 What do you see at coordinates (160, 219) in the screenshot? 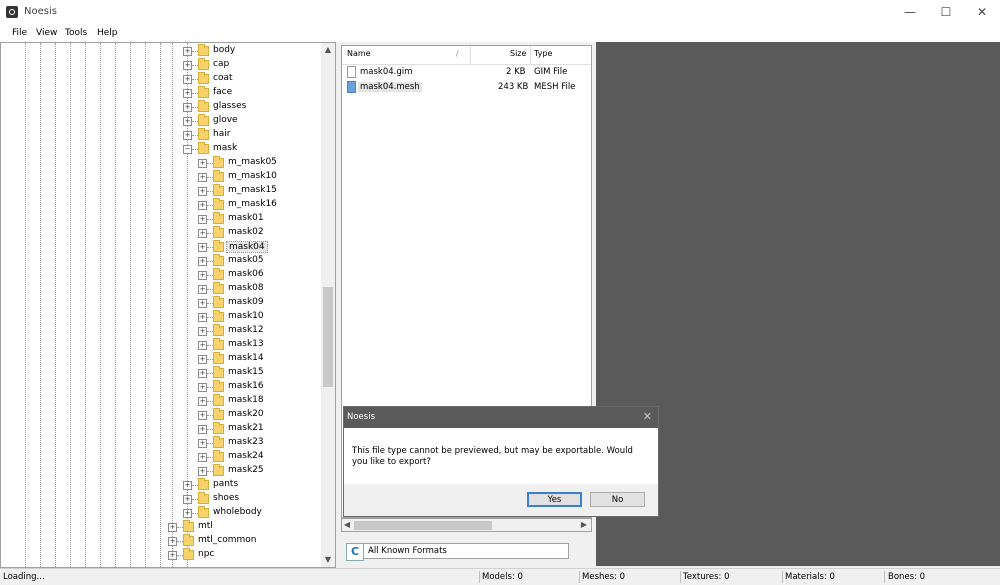
I see `tree-item-mask01: + mask01` at bounding box center [160, 219].